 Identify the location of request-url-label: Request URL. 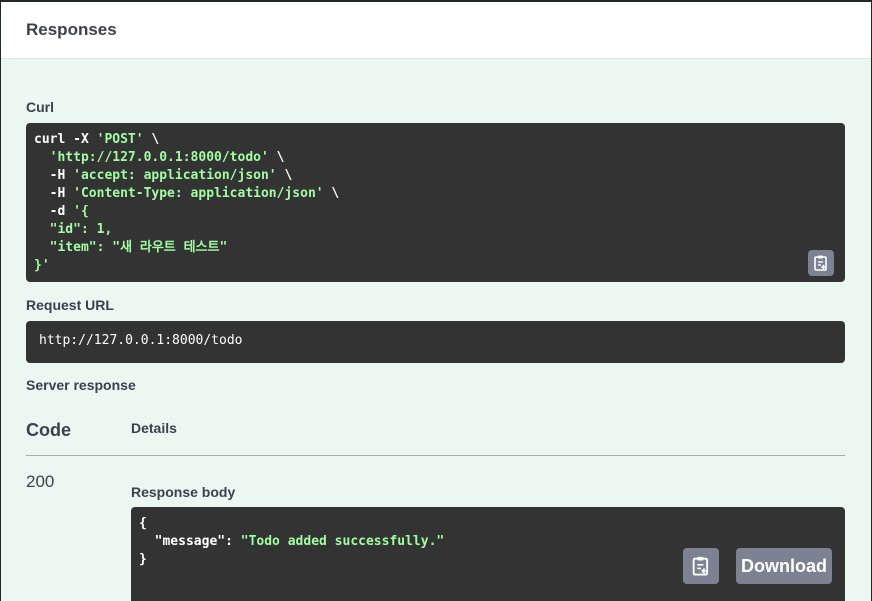
(70, 305).